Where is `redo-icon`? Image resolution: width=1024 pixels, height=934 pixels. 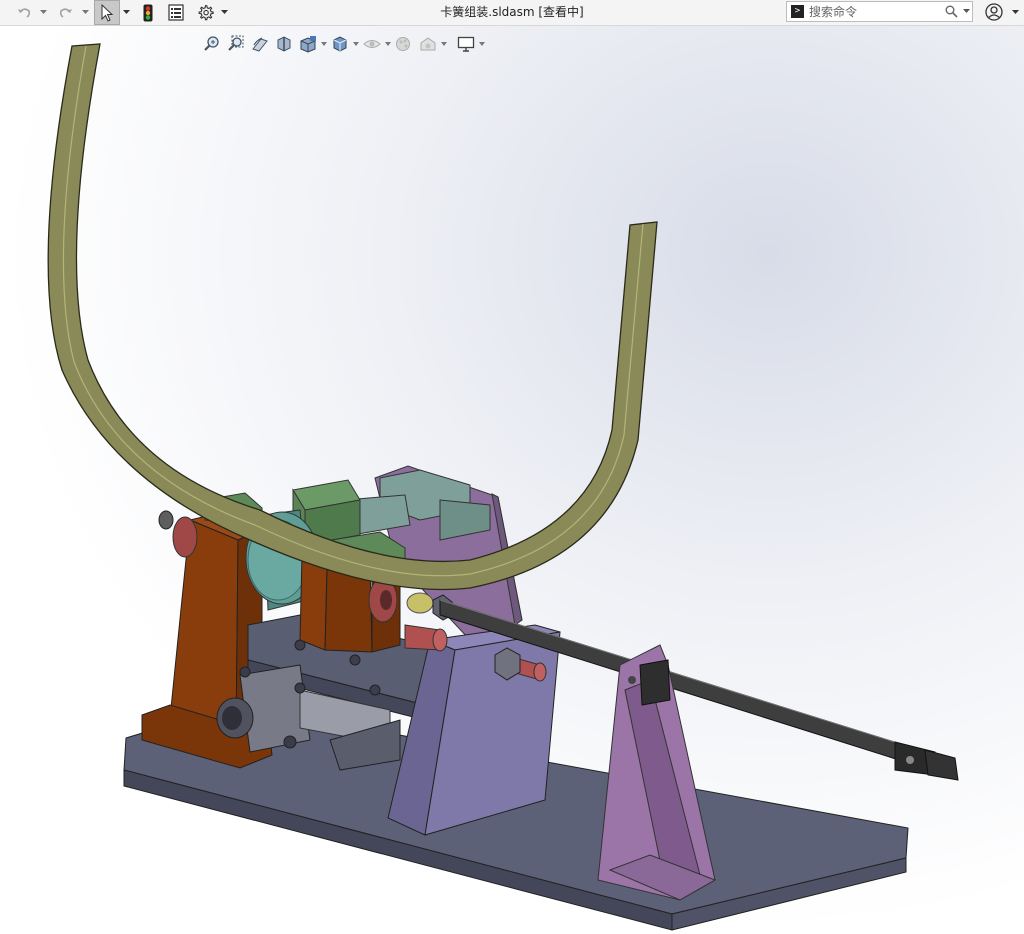
redo-icon is located at coordinates (65, 12).